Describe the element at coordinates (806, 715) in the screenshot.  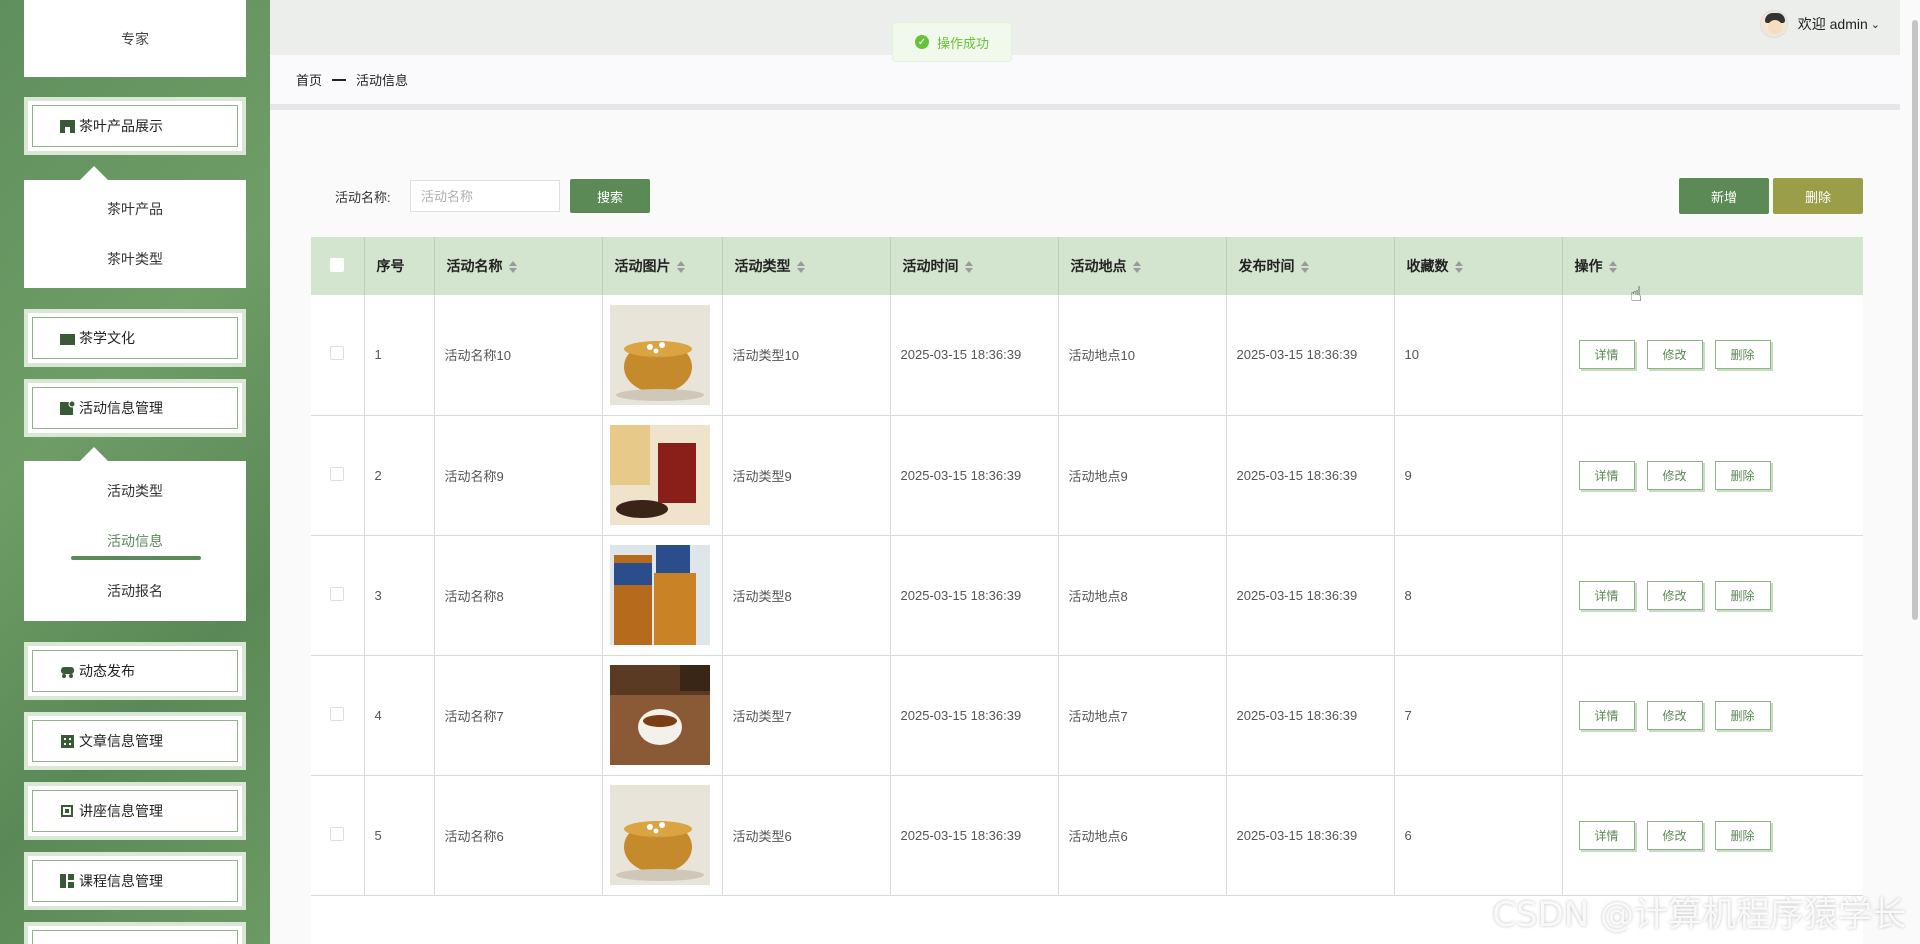
I see `cell-type: 活动类型7` at that location.